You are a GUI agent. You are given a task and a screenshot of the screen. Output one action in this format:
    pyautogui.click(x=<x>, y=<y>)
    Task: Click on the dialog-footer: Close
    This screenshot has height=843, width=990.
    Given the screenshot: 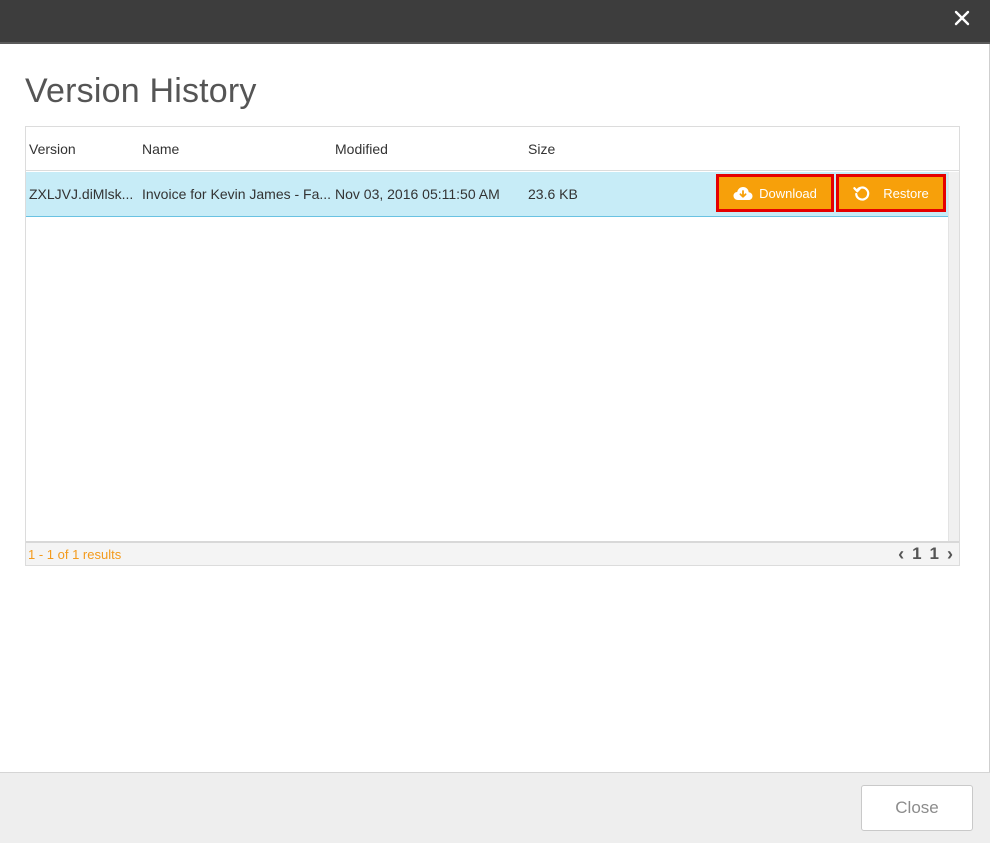 What is the action you would take?
    pyautogui.click(x=495, y=807)
    